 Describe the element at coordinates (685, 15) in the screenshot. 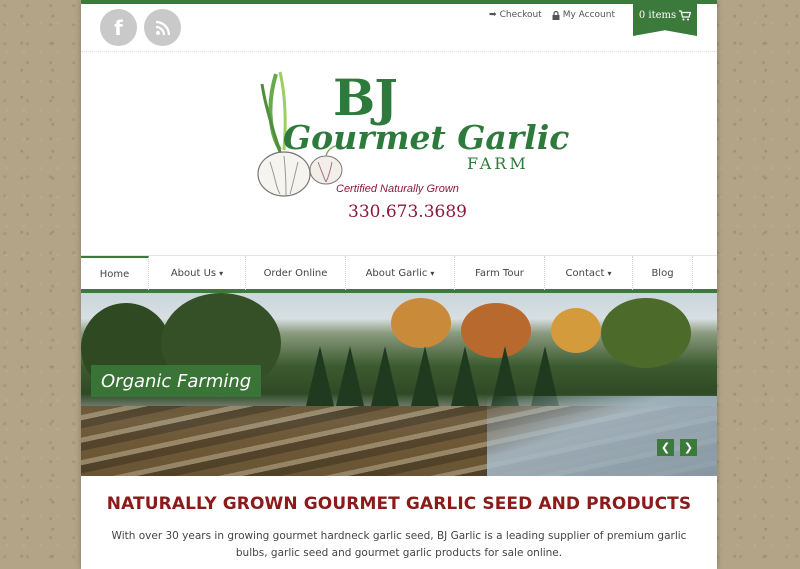

I see `cart-icon` at that location.